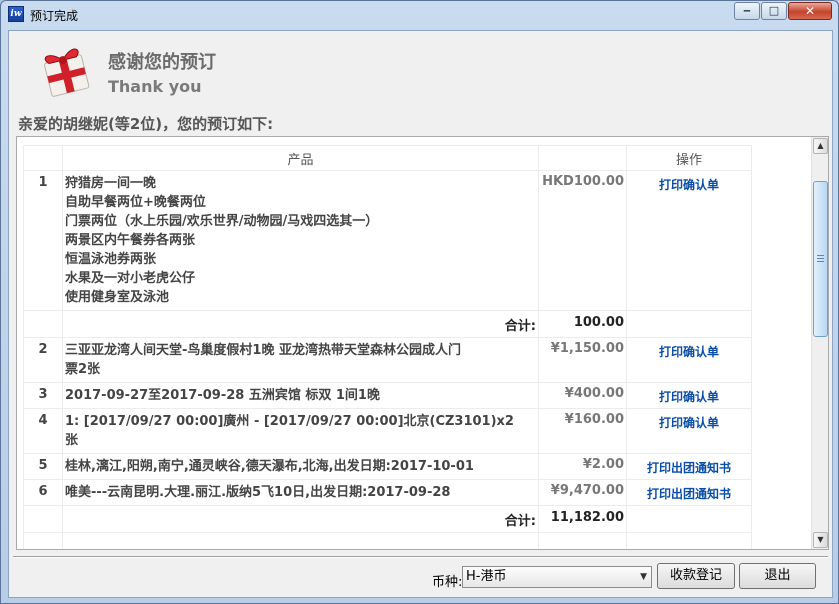 The image size is (839, 604). Describe the element at coordinates (258, 492) in the screenshot. I see `product-line: 唯美---云南昆明.大理.丽江.版纳5飞10日,出发日期:2017-09-28` at that location.